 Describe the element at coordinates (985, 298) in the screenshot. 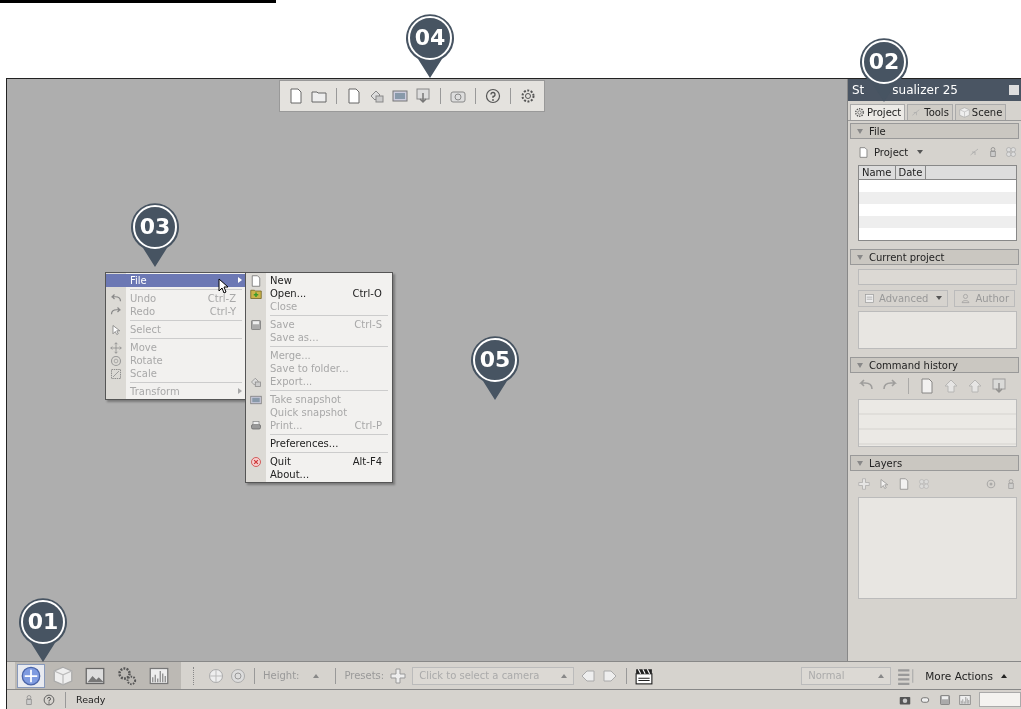

I see `author-button: Author` at that location.